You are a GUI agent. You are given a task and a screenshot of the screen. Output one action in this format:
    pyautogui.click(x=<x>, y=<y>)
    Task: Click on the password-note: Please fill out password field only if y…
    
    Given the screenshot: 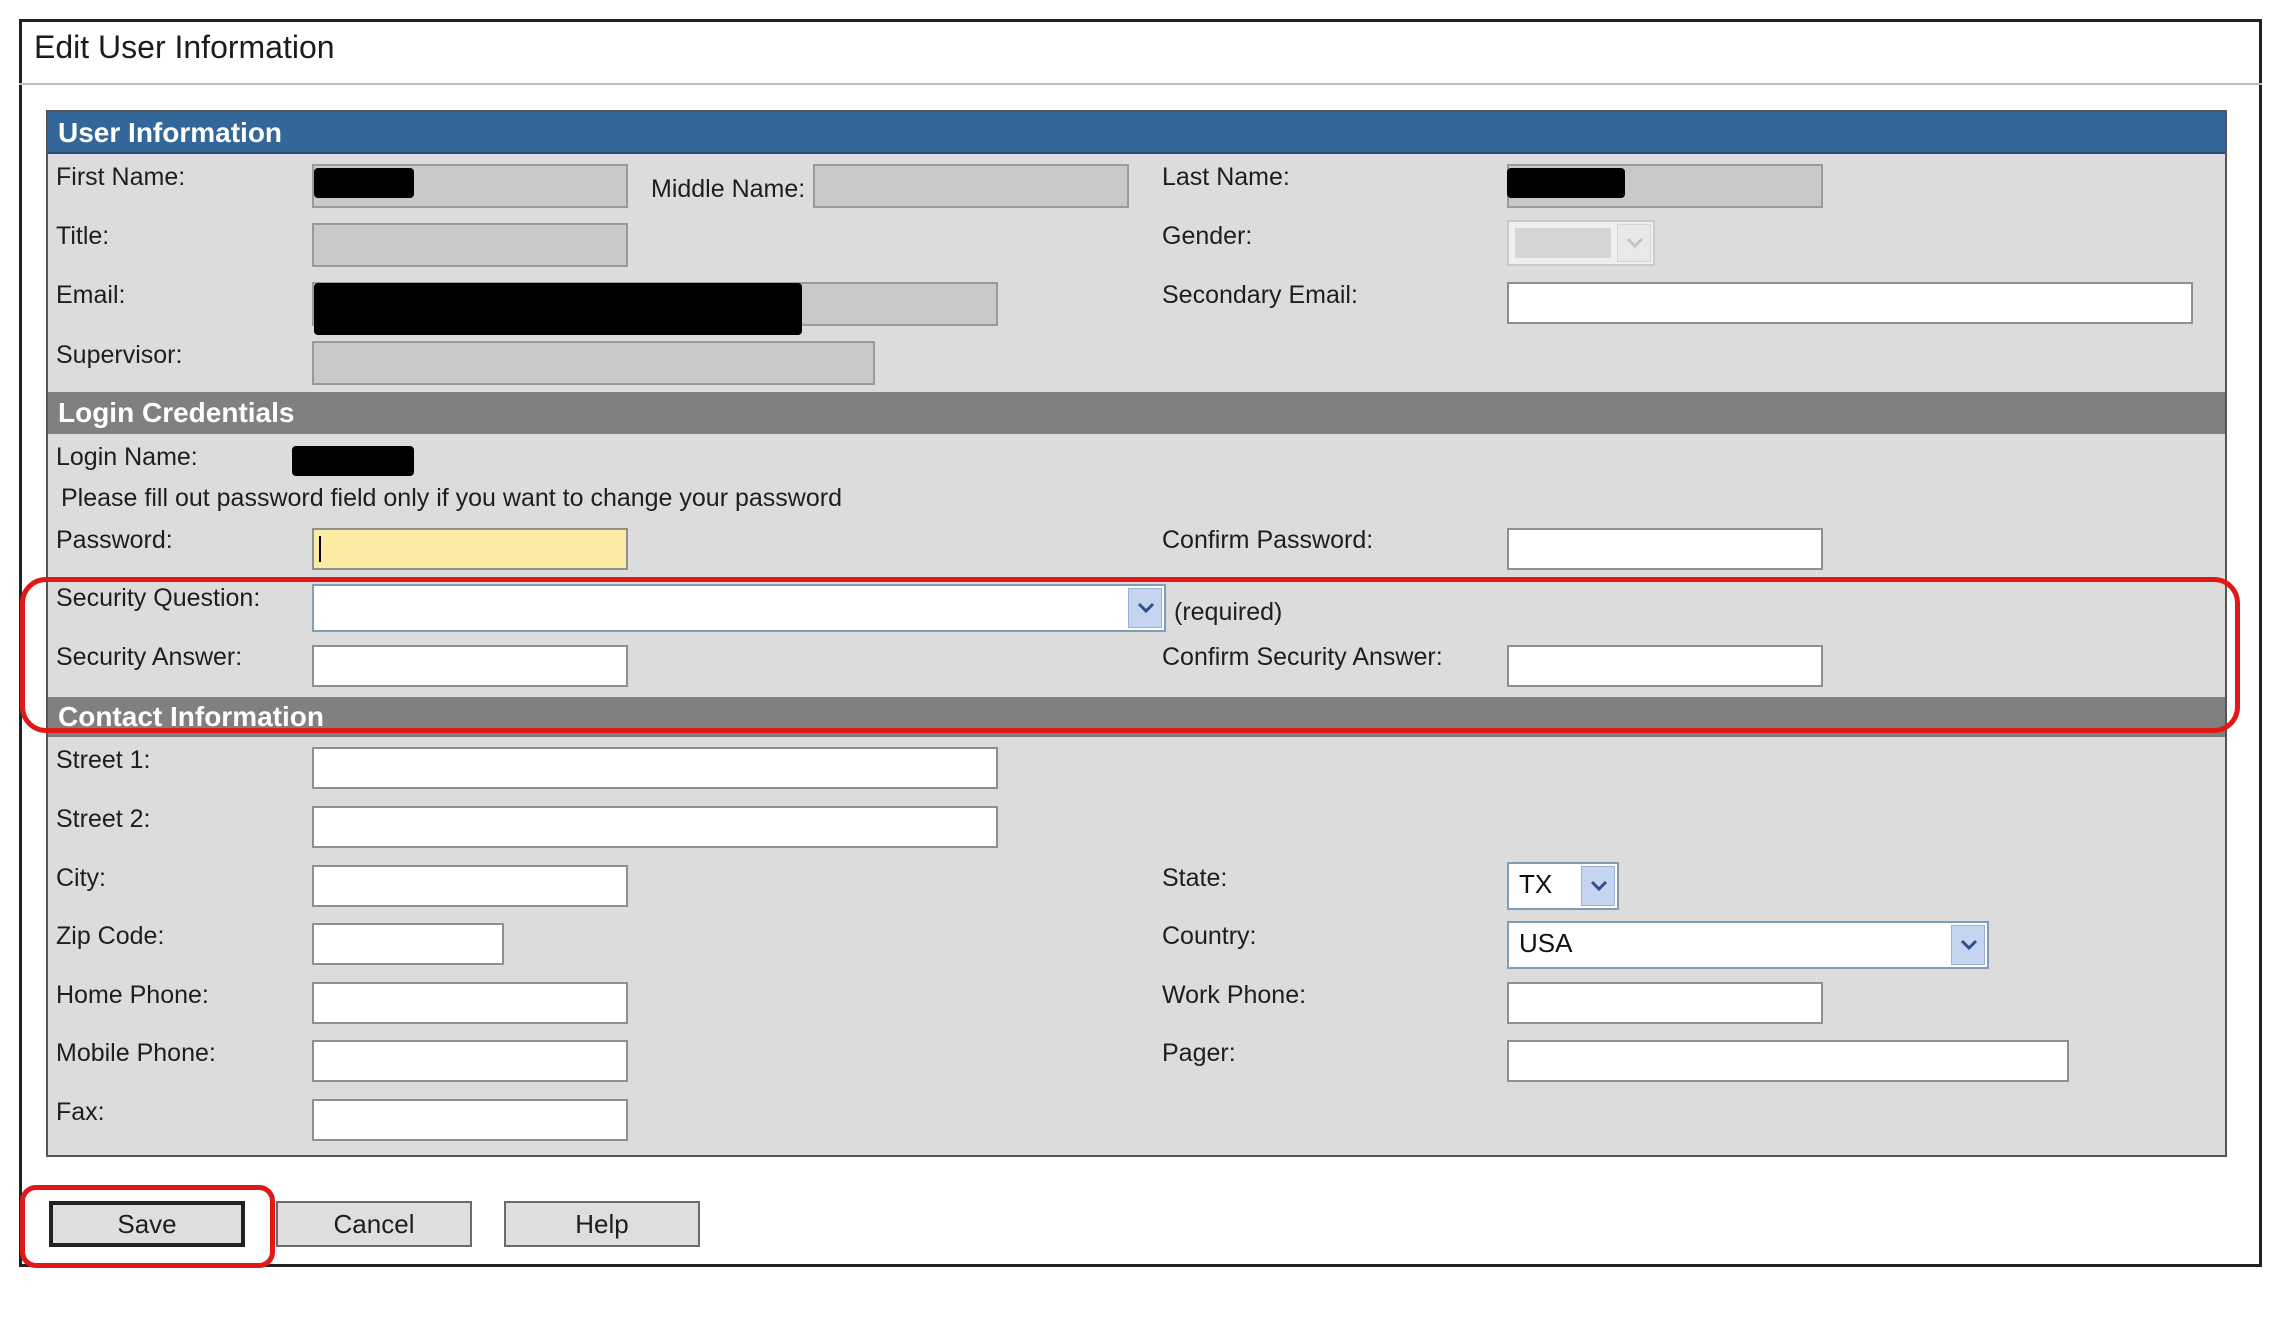 What is the action you would take?
    pyautogui.click(x=451, y=498)
    